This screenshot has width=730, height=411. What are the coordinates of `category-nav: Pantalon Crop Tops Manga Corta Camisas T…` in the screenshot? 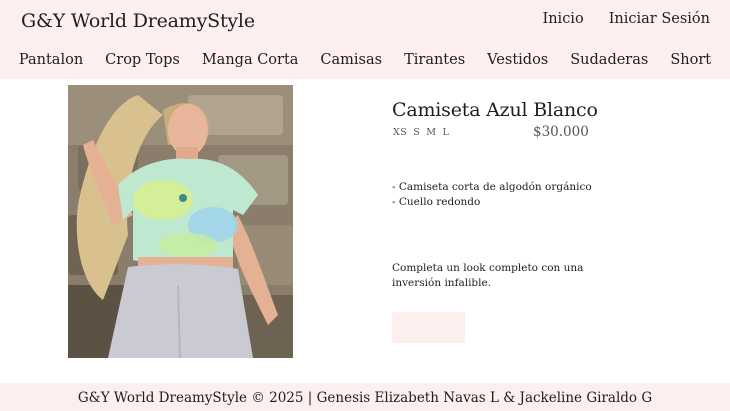 It's located at (365, 60).